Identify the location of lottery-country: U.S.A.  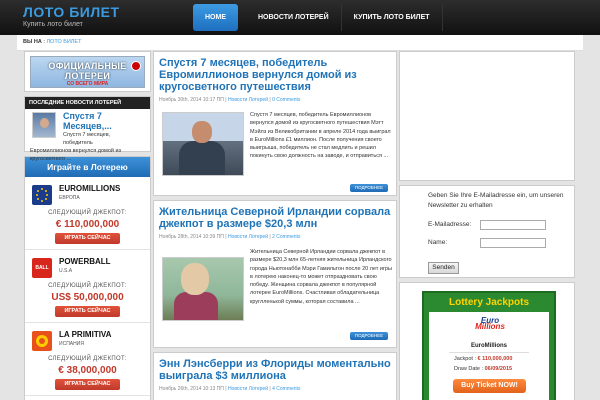
(66, 271).